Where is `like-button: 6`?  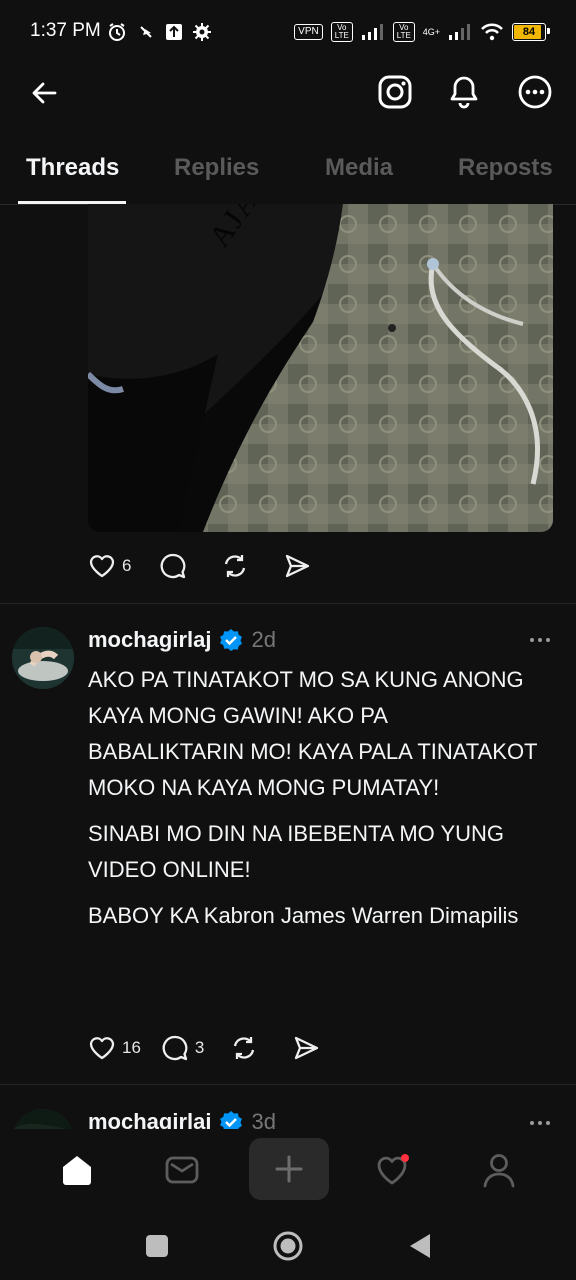
like-button: 6 is located at coordinates (109, 566).